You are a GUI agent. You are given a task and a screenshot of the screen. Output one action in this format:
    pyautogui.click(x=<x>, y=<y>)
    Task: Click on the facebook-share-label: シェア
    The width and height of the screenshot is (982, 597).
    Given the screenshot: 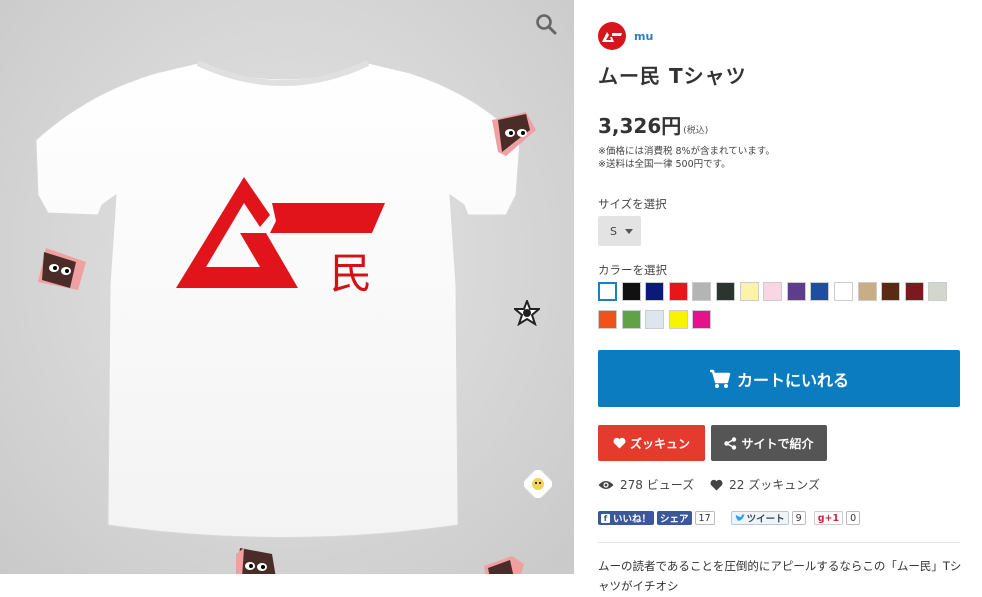 What is the action you would take?
    pyautogui.click(x=674, y=519)
    